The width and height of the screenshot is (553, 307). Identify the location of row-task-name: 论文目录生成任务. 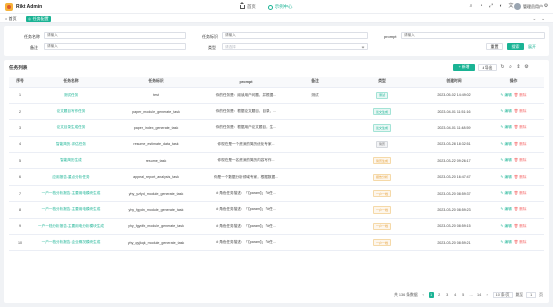
(71, 128).